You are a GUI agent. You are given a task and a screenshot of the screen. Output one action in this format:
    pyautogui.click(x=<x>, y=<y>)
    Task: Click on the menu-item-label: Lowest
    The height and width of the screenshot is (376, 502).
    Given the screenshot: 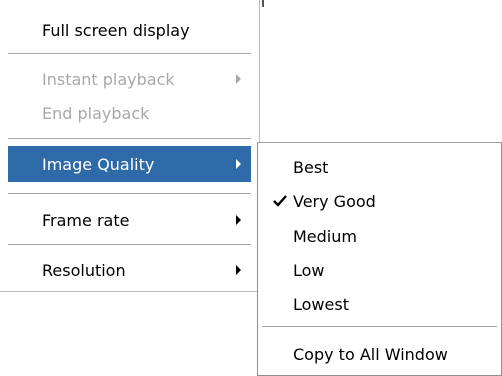 What is the action you would take?
    pyautogui.click(x=321, y=304)
    